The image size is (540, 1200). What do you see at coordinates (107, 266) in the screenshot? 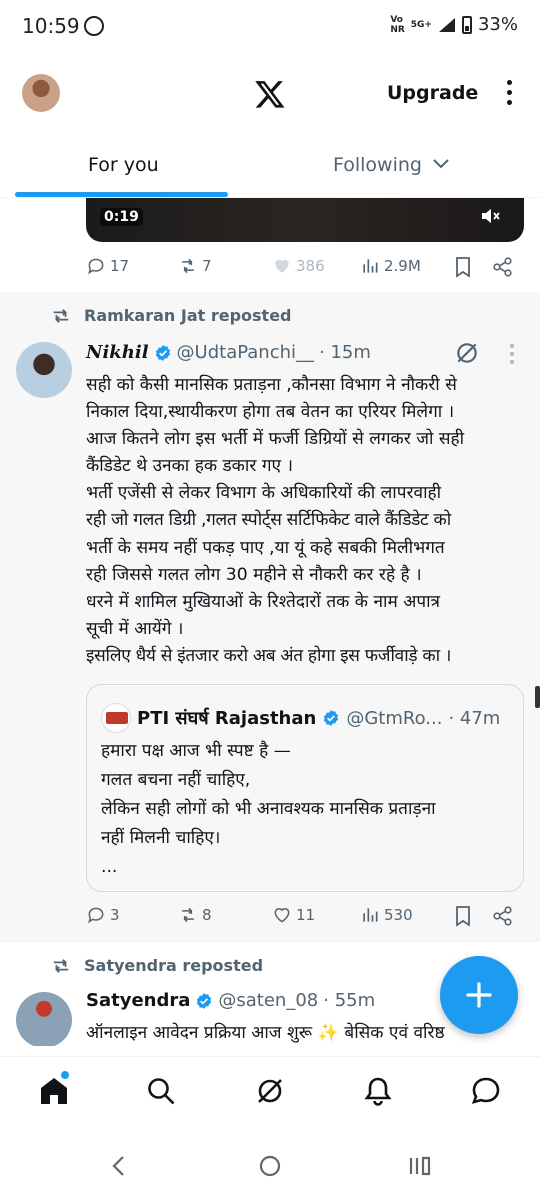
I see `reply-button: 17` at bounding box center [107, 266].